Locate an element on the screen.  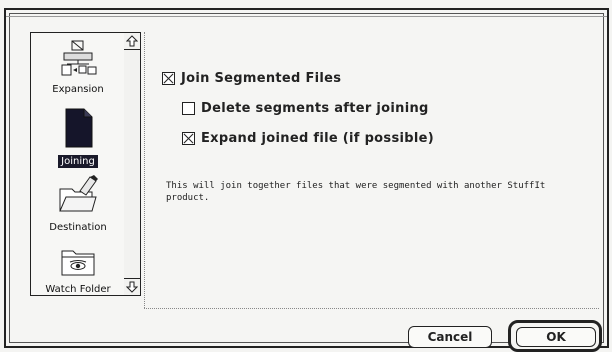
delete-segments-option: Delete segments after joining is located at coordinates (305, 108).